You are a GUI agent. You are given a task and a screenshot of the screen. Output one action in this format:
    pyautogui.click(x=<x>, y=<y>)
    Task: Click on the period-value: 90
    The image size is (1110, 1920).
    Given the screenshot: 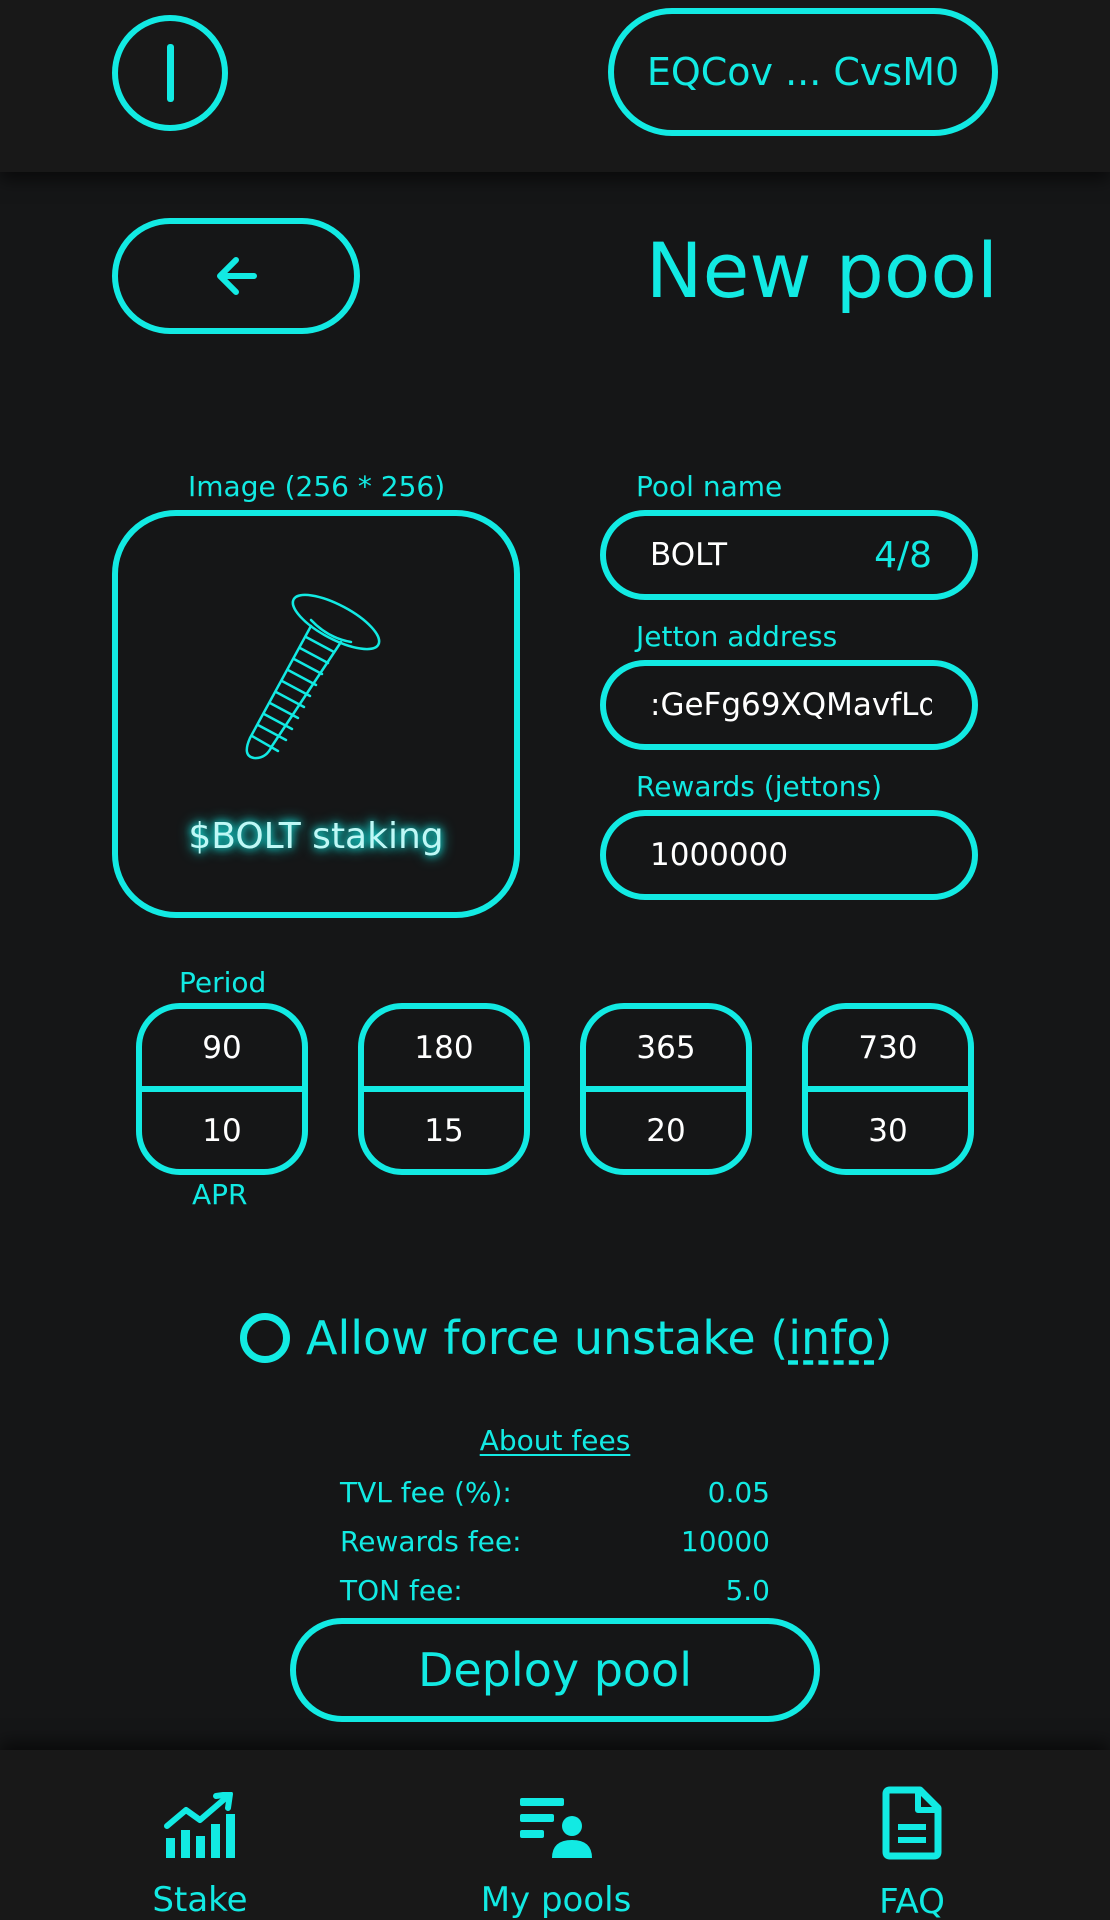 What is the action you would take?
    pyautogui.click(x=222, y=1047)
    